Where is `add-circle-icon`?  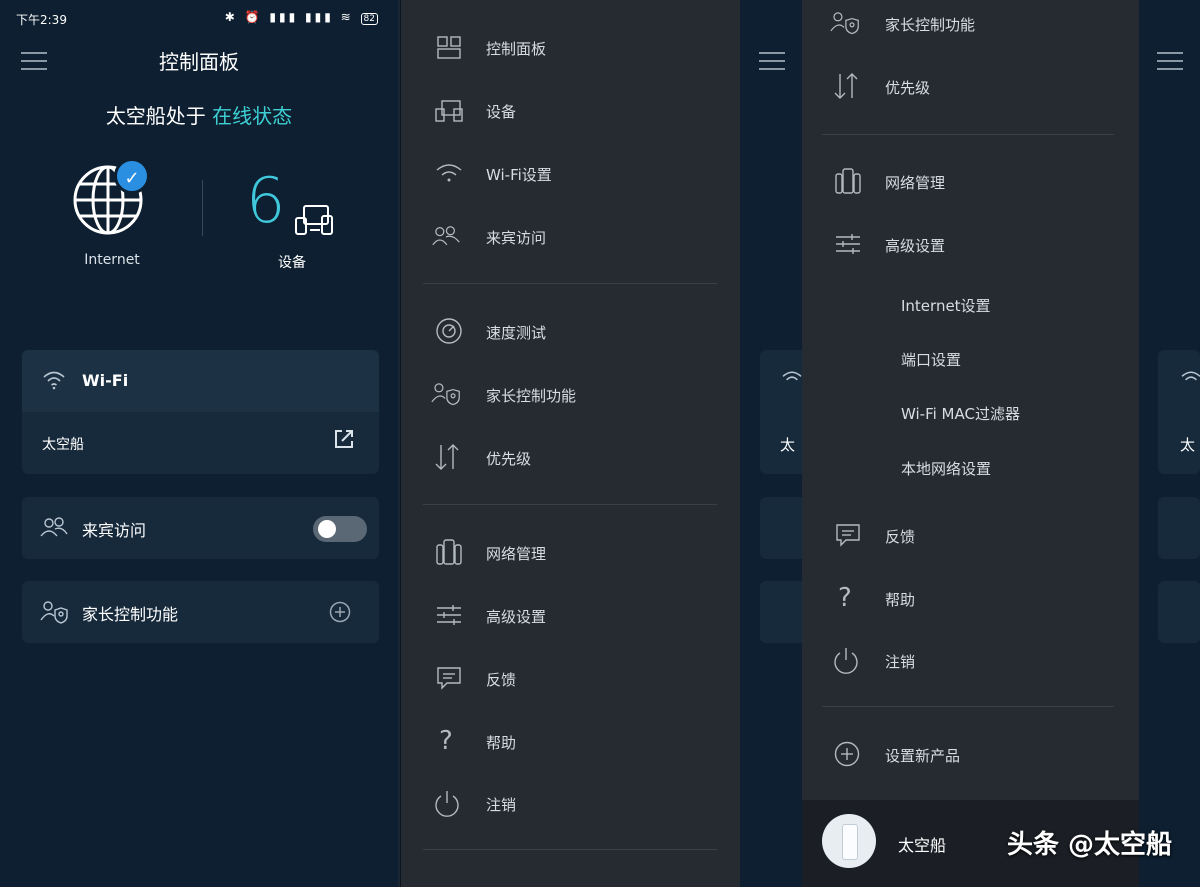
add-circle-icon is located at coordinates (847, 754).